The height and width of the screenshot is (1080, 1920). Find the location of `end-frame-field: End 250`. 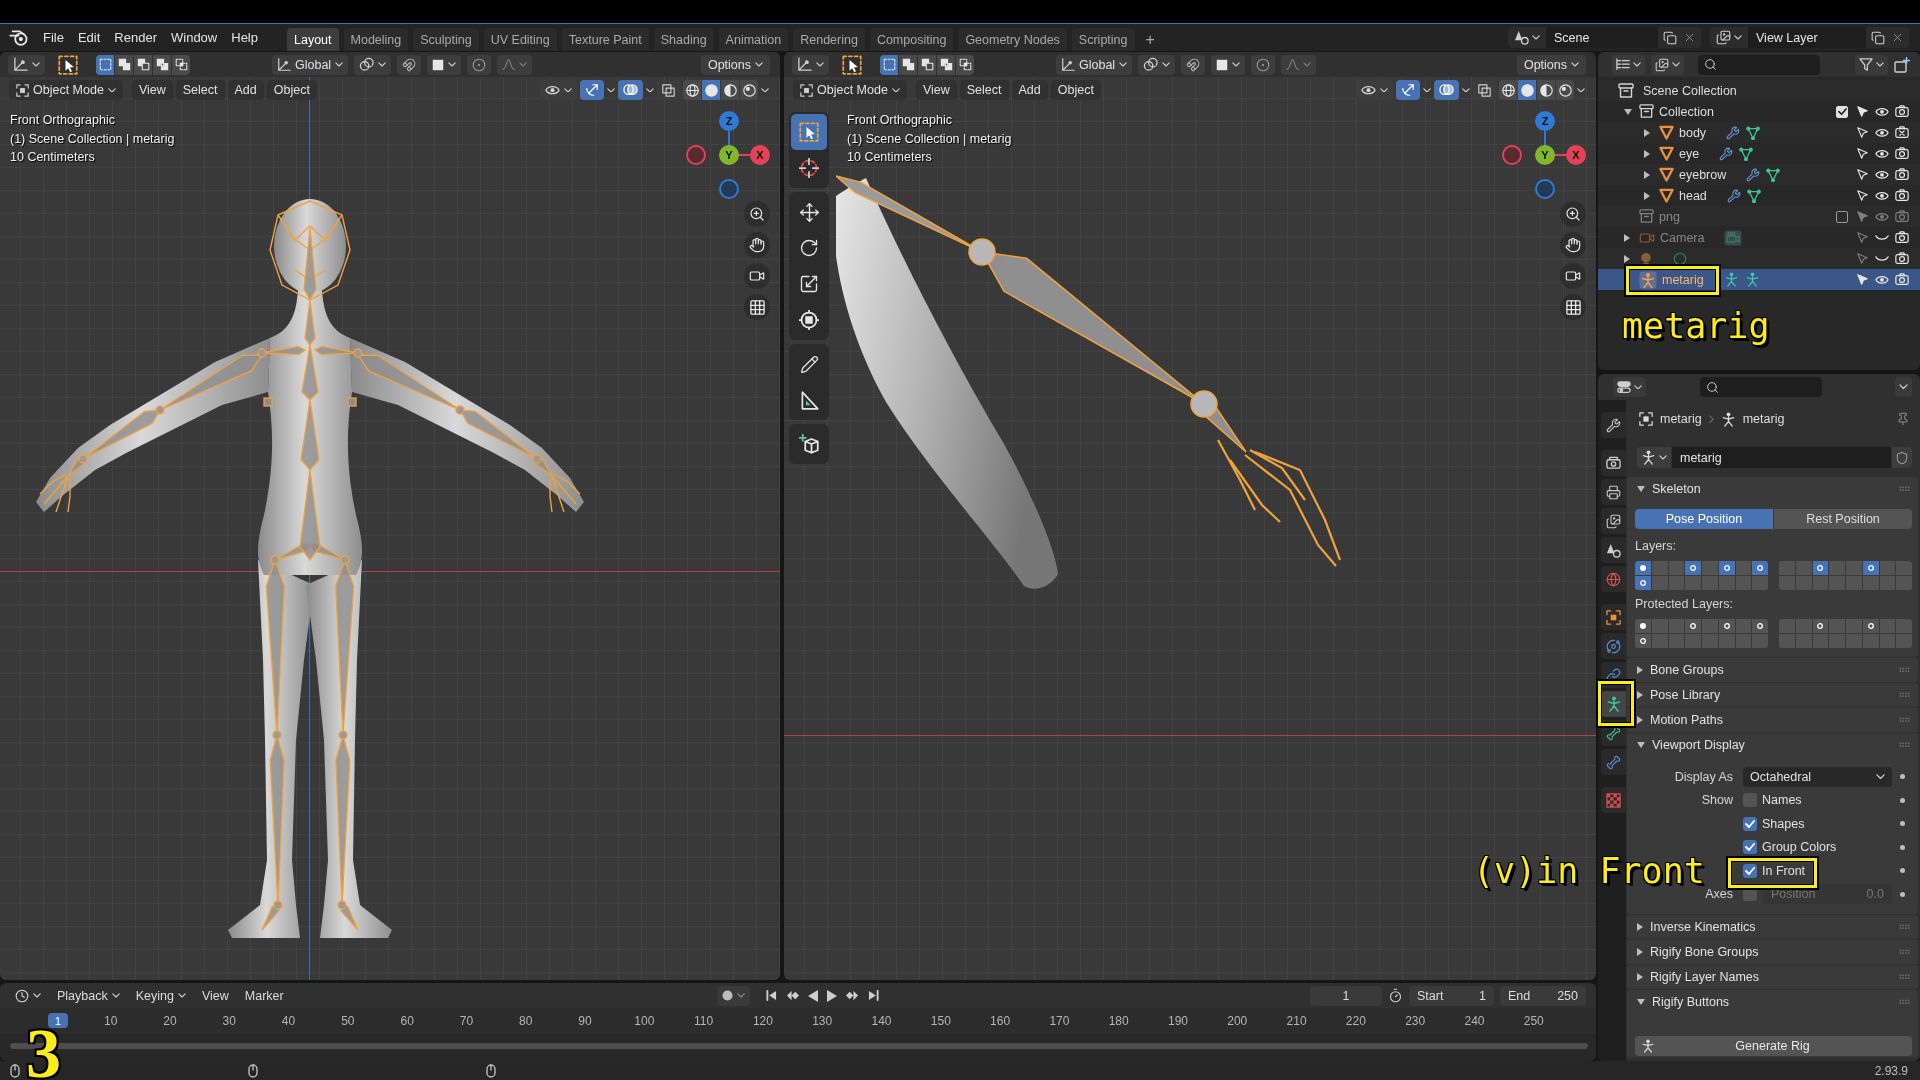

end-frame-field: End 250 is located at coordinates (1543, 995).